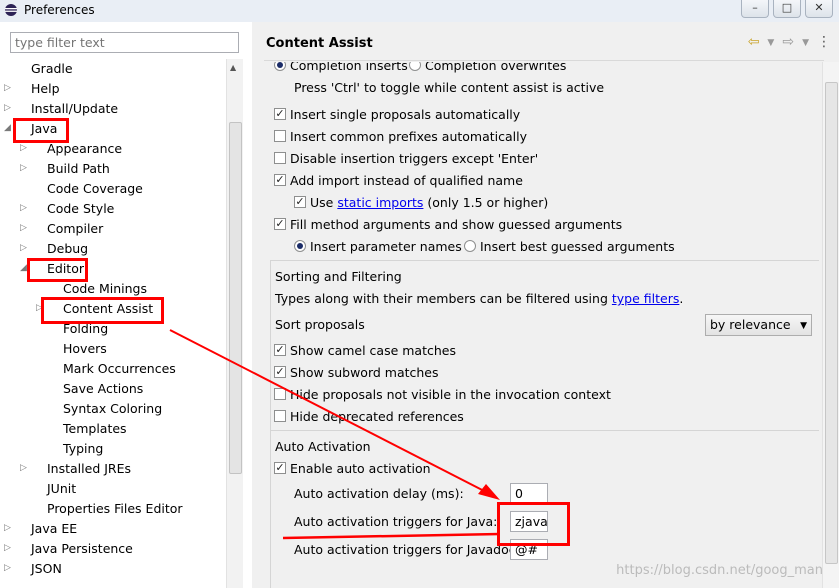 Image resolution: width=839 pixels, height=588 pixels. What do you see at coordinates (52, 68) in the screenshot?
I see `tree-item-label: Gradle` at bounding box center [52, 68].